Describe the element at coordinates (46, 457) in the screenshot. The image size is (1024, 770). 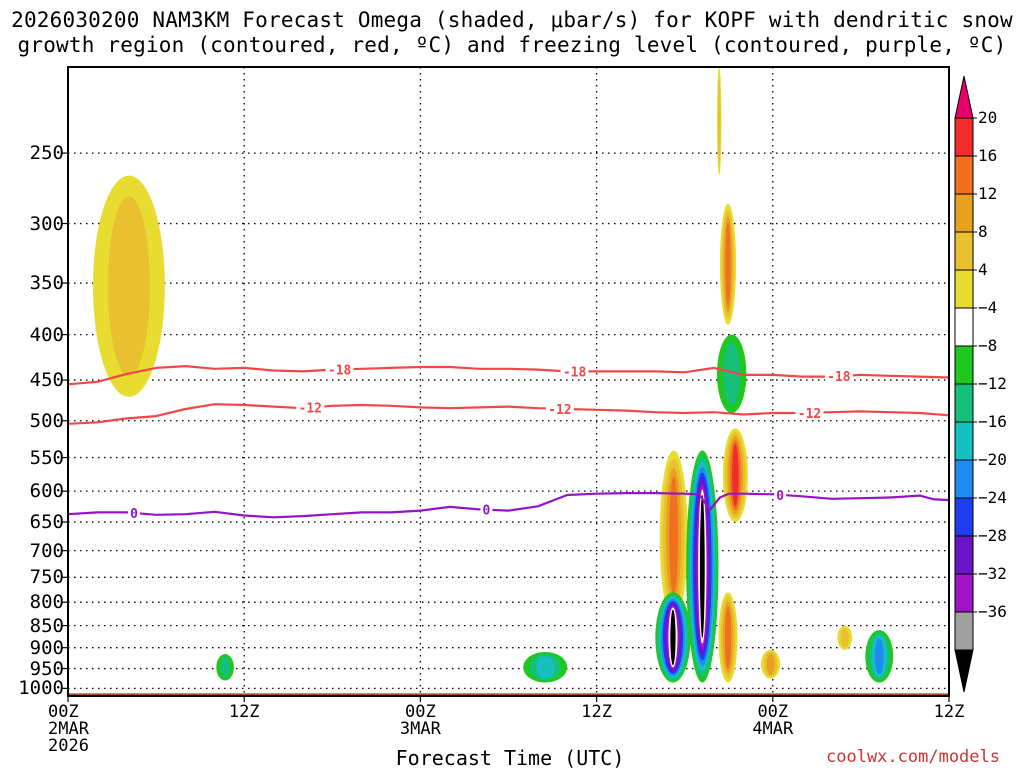
I see `y-tick-label: 550` at that location.